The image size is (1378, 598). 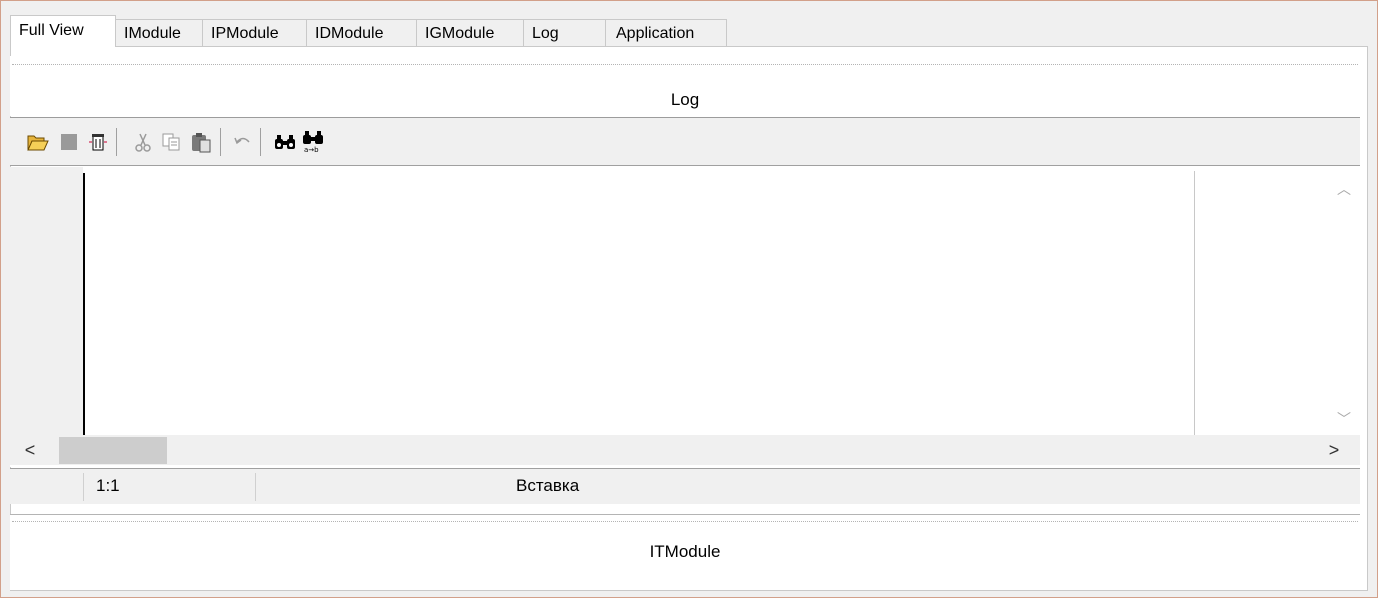 I want to click on itmodule-pane-title: ITModule, so click(x=685, y=551).